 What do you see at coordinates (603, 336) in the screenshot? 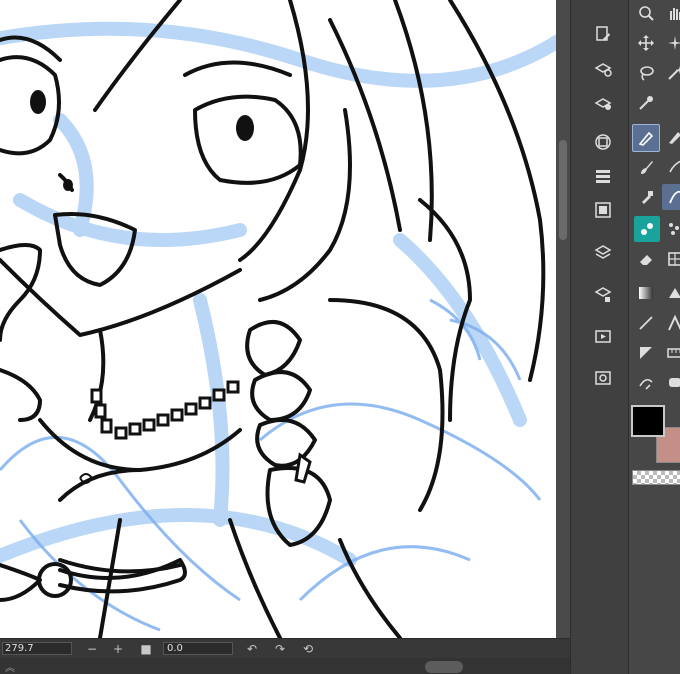
I see `animation-icon` at bounding box center [603, 336].